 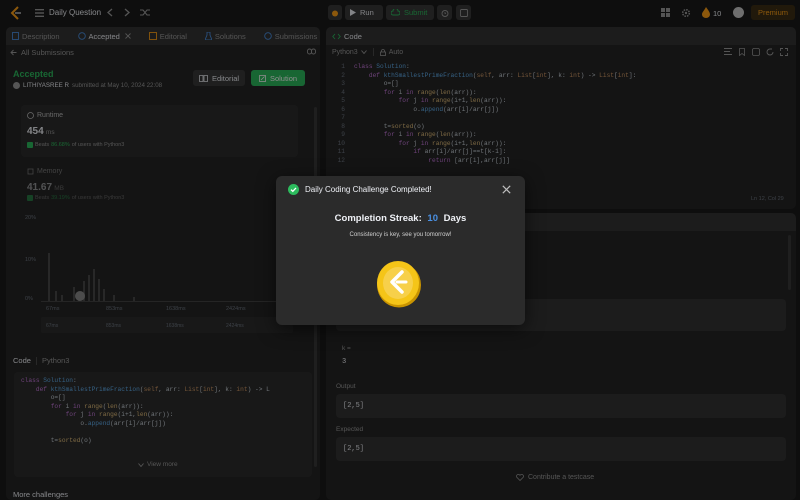 I want to click on leetcode-coin-icon, so click(x=399, y=284).